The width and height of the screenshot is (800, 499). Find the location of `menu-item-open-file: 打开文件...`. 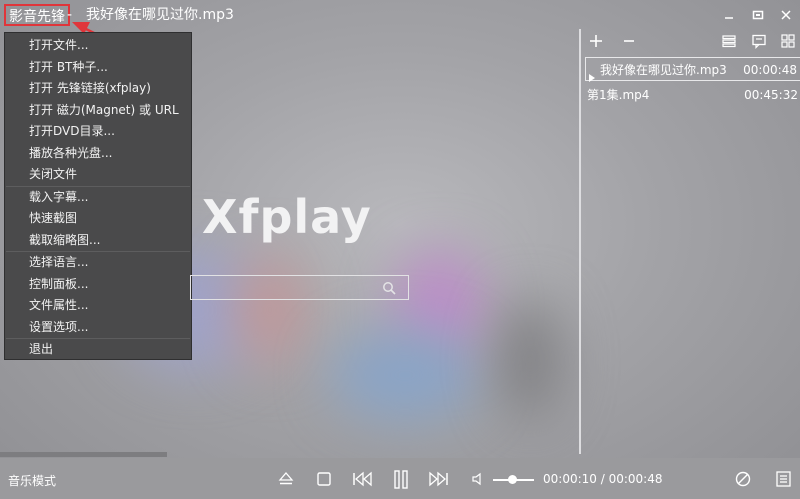

menu-item-open-file: 打开文件... is located at coordinates (98, 46).